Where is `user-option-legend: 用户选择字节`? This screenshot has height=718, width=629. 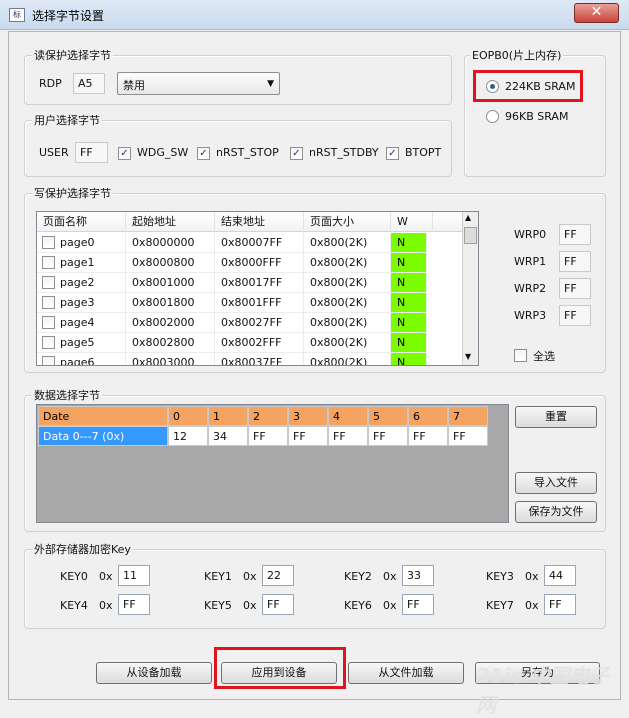 user-option-legend: 用户选择字节 is located at coordinates (67, 120).